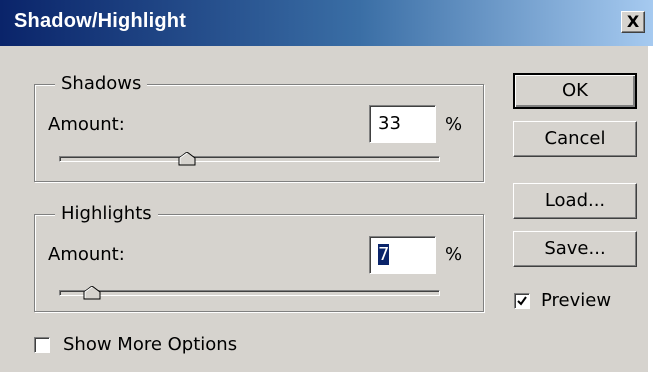 This screenshot has width=653, height=372. What do you see at coordinates (575, 139) in the screenshot?
I see `cancel-button: Cancel` at bounding box center [575, 139].